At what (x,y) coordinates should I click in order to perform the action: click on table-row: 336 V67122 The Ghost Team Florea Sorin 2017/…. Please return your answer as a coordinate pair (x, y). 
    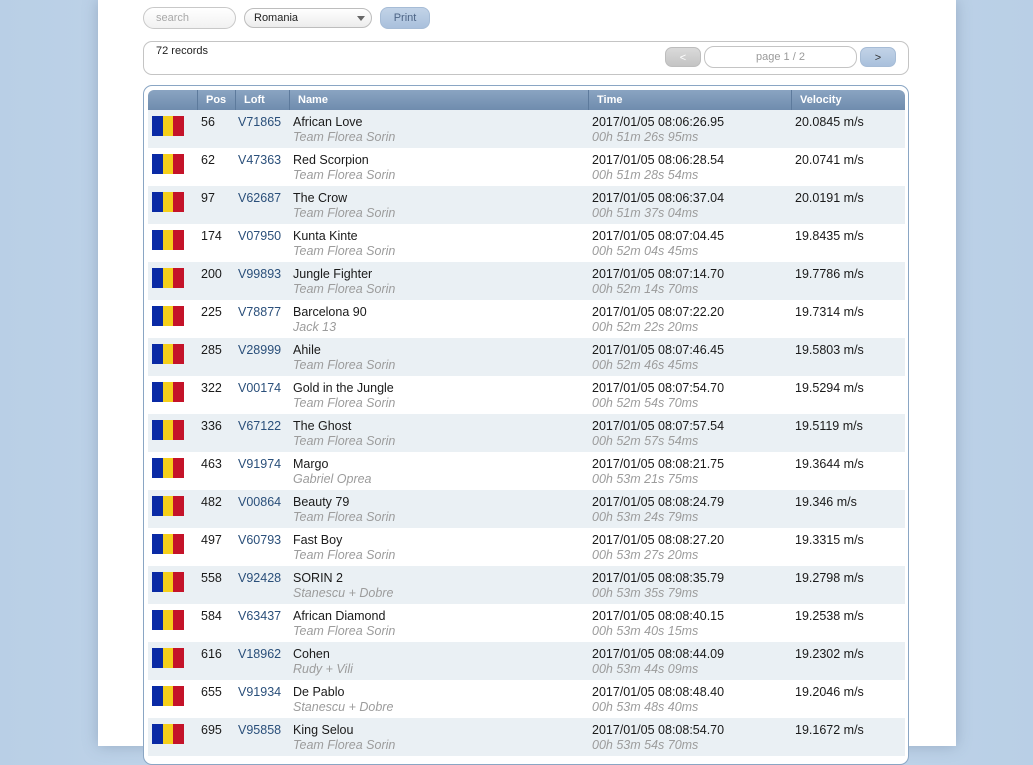
    Looking at the image, I should click on (526, 433).